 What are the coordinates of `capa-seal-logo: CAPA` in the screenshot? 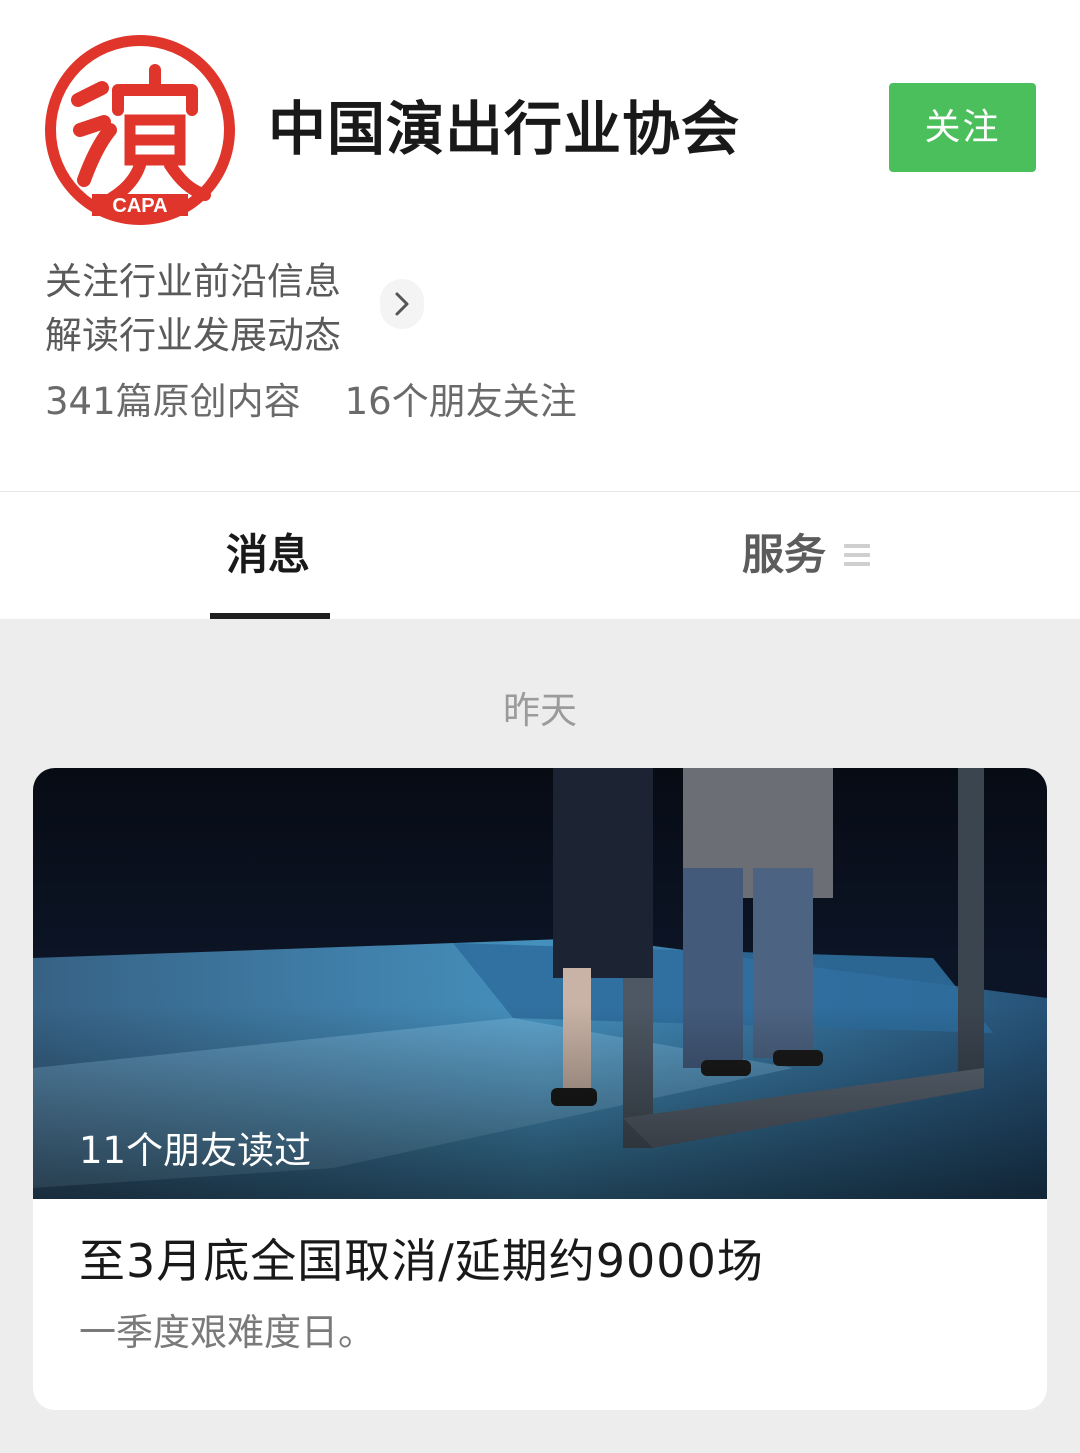 It's located at (140, 130).